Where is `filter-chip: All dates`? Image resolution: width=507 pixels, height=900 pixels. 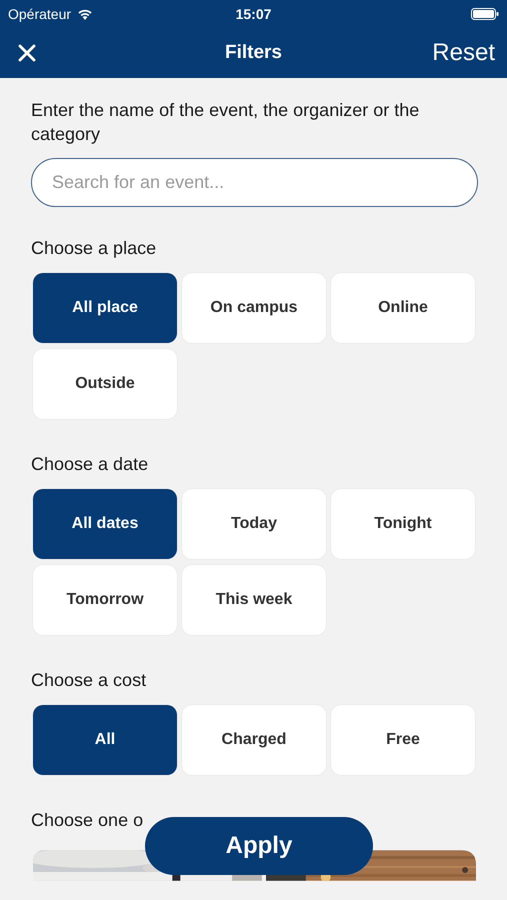
filter-chip: All dates is located at coordinates (105, 524).